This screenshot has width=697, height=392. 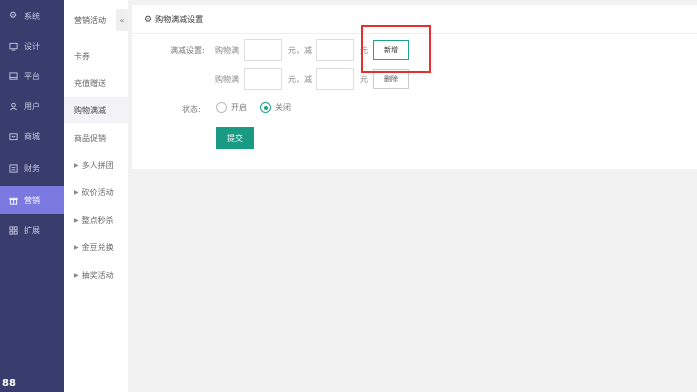 I want to click on submenu-item-bargain: ▶ 砍价活动, so click(x=96, y=192).